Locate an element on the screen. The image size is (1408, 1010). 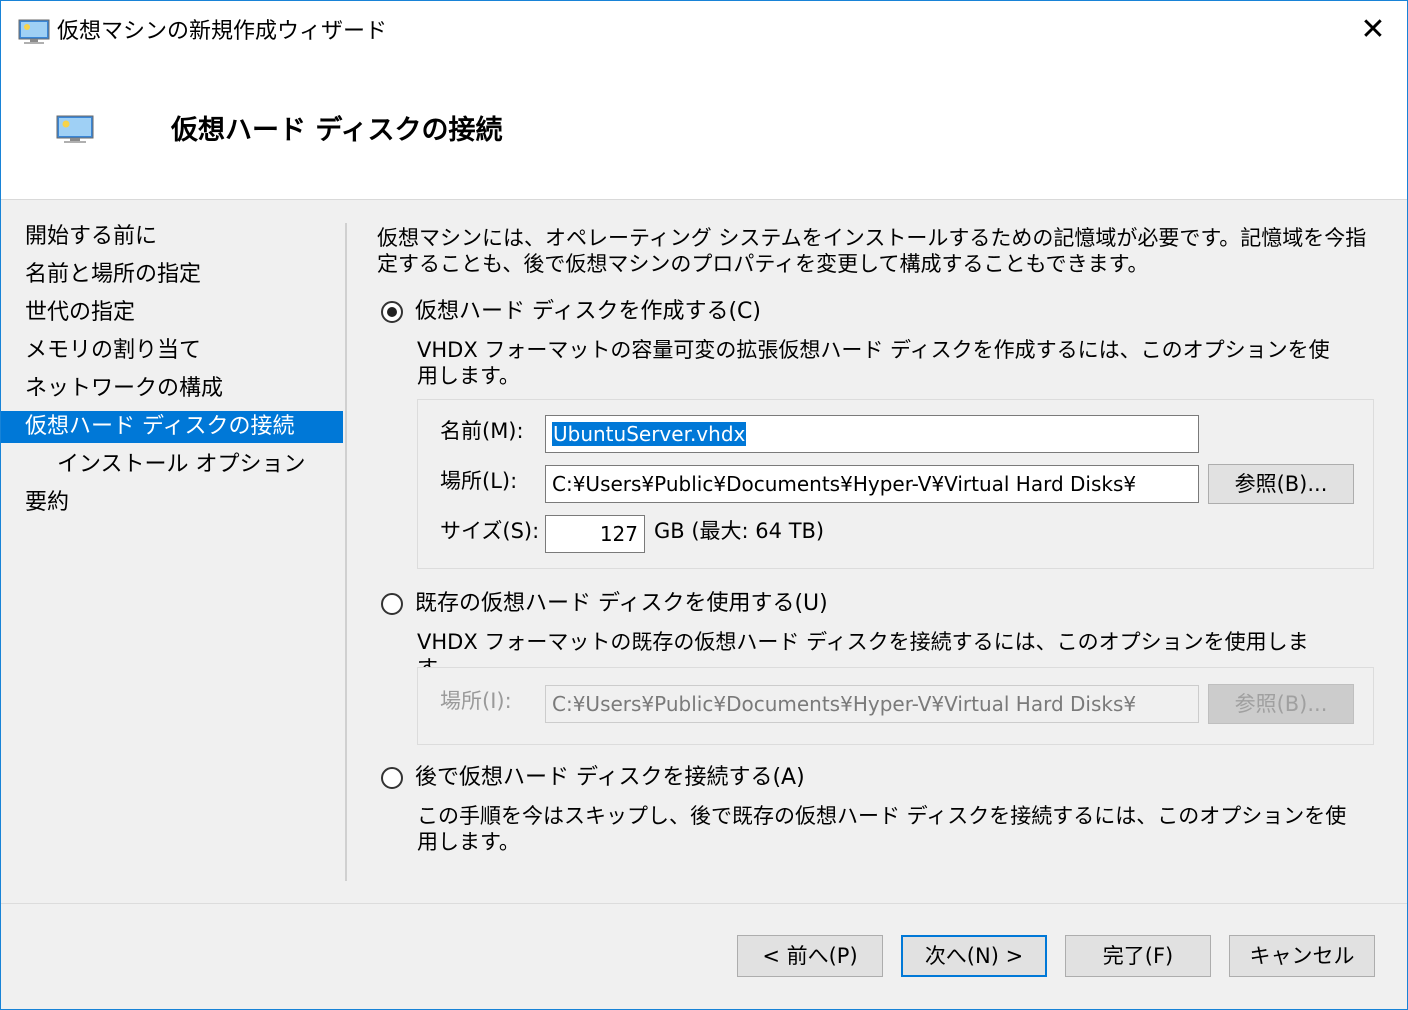
radio-create-label: 仮想ハード ディスクを作成する(C) is located at coordinates (588, 311).